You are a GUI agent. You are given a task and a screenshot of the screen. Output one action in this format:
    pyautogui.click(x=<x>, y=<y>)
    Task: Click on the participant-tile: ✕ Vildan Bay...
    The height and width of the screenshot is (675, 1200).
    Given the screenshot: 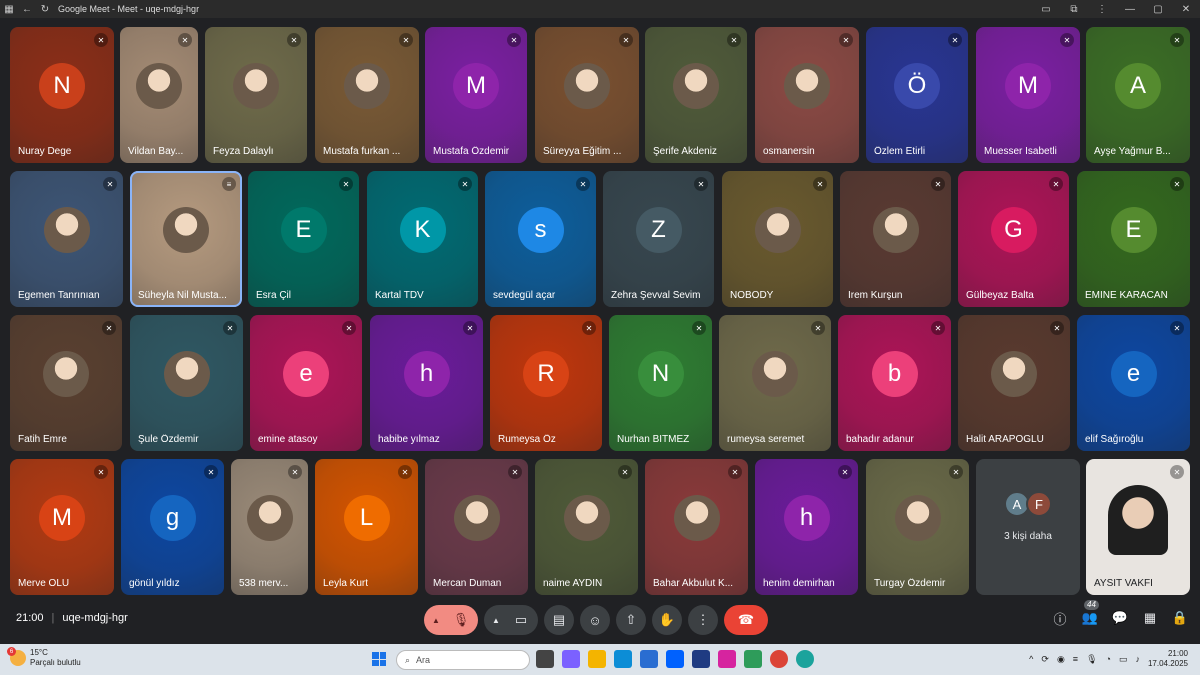 What is the action you would take?
    pyautogui.click(x=159, y=95)
    